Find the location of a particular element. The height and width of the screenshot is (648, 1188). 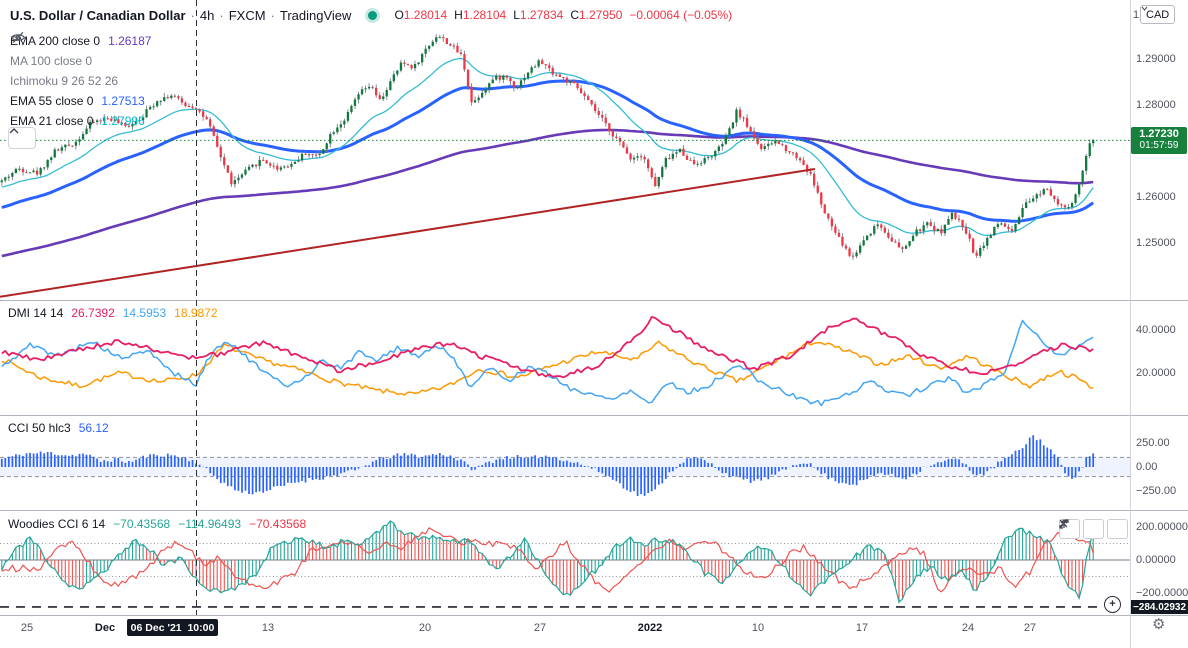

exchange-label: FXCM is located at coordinates (247, 15).